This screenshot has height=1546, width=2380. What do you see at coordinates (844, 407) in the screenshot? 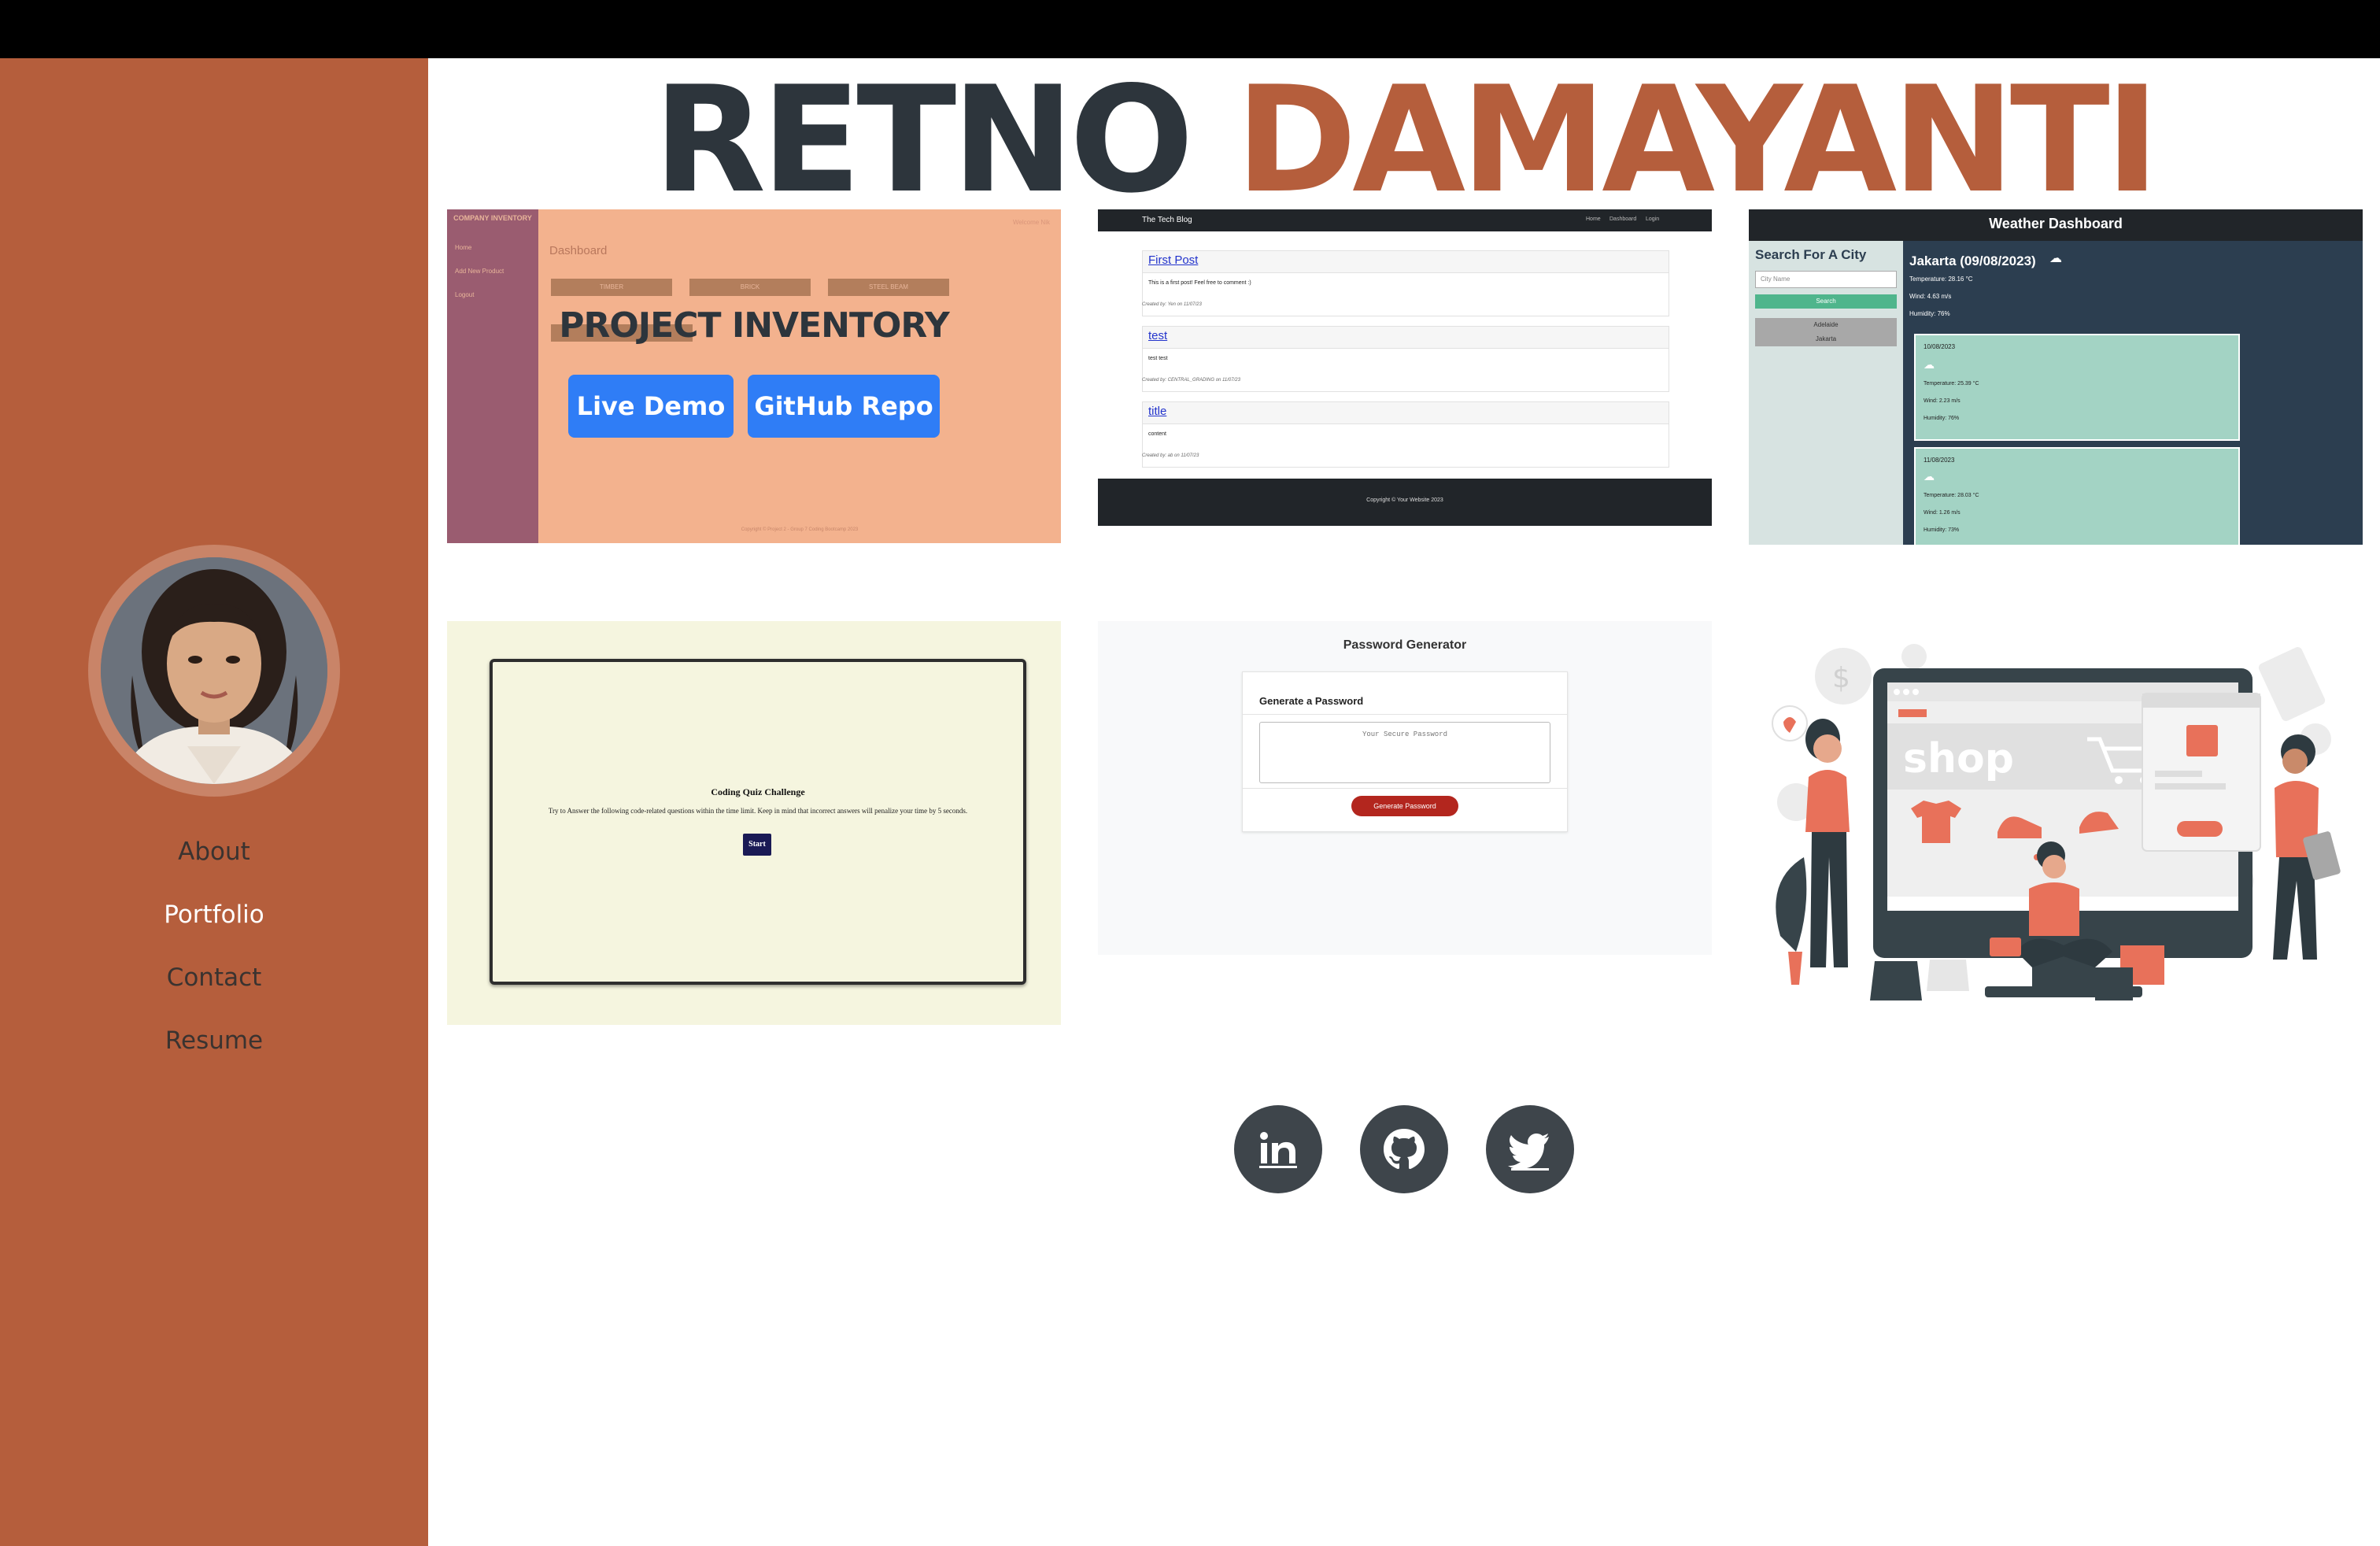
I see `github-repo-button: GitHub Repo` at bounding box center [844, 407].